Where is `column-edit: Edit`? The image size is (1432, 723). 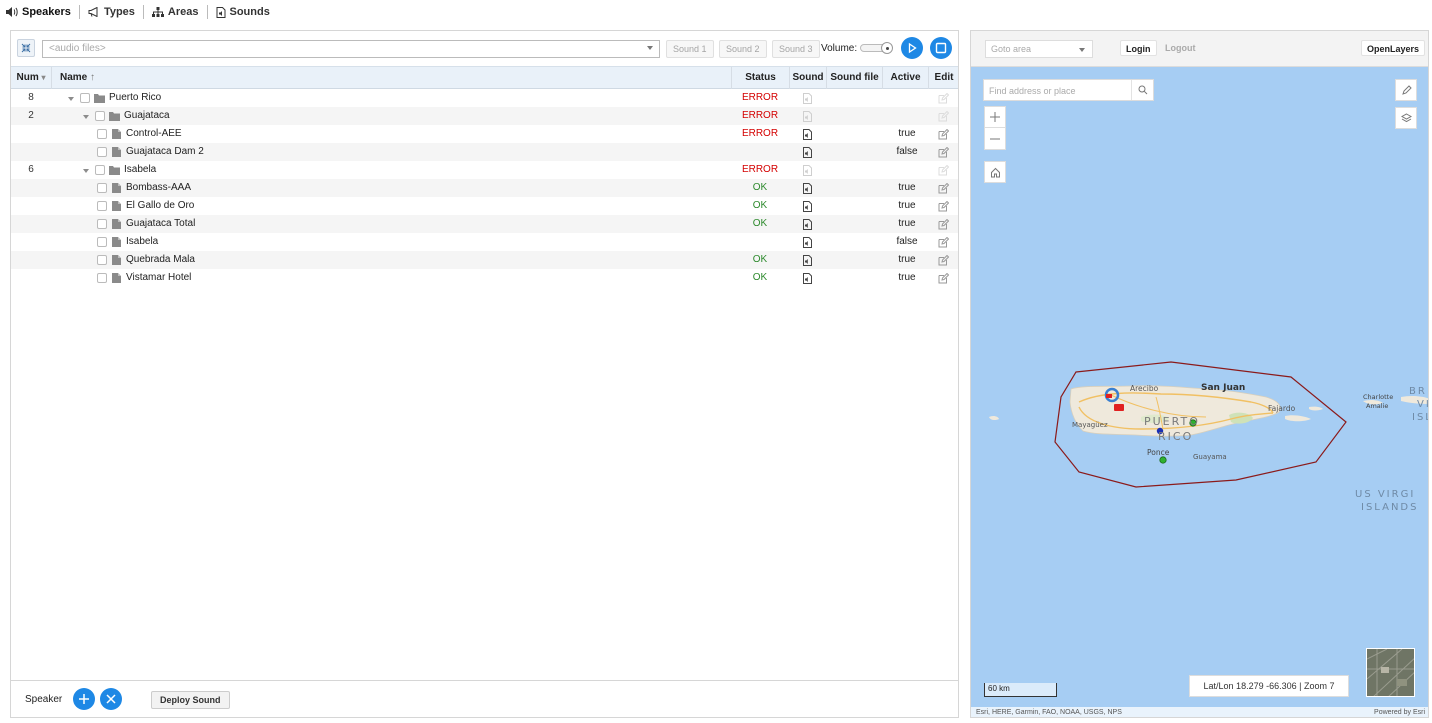 column-edit: Edit is located at coordinates (943, 78).